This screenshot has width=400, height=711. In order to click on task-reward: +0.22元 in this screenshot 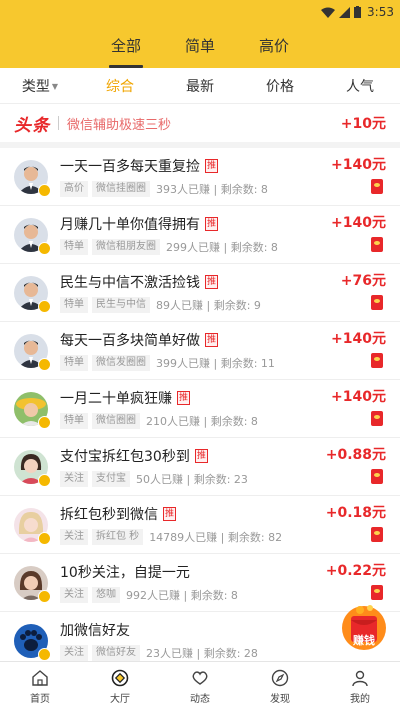, I will do `click(355, 571)`.